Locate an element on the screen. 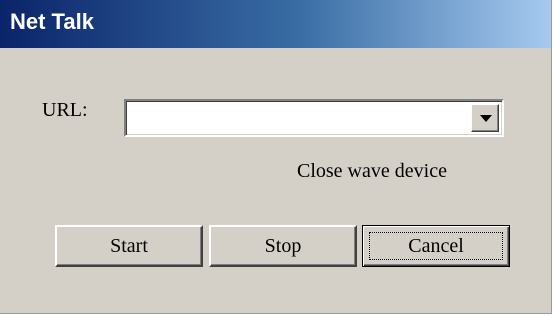 Image resolution: width=554 pixels, height=316 pixels. window-title: Net Talk is located at coordinates (52, 21).